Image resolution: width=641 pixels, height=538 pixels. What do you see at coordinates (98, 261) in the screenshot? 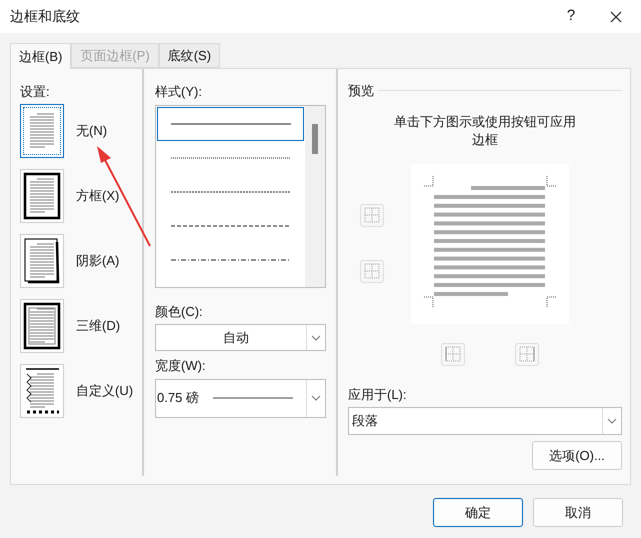
I see `preset-label: 阴影(A)` at bounding box center [98, 261].